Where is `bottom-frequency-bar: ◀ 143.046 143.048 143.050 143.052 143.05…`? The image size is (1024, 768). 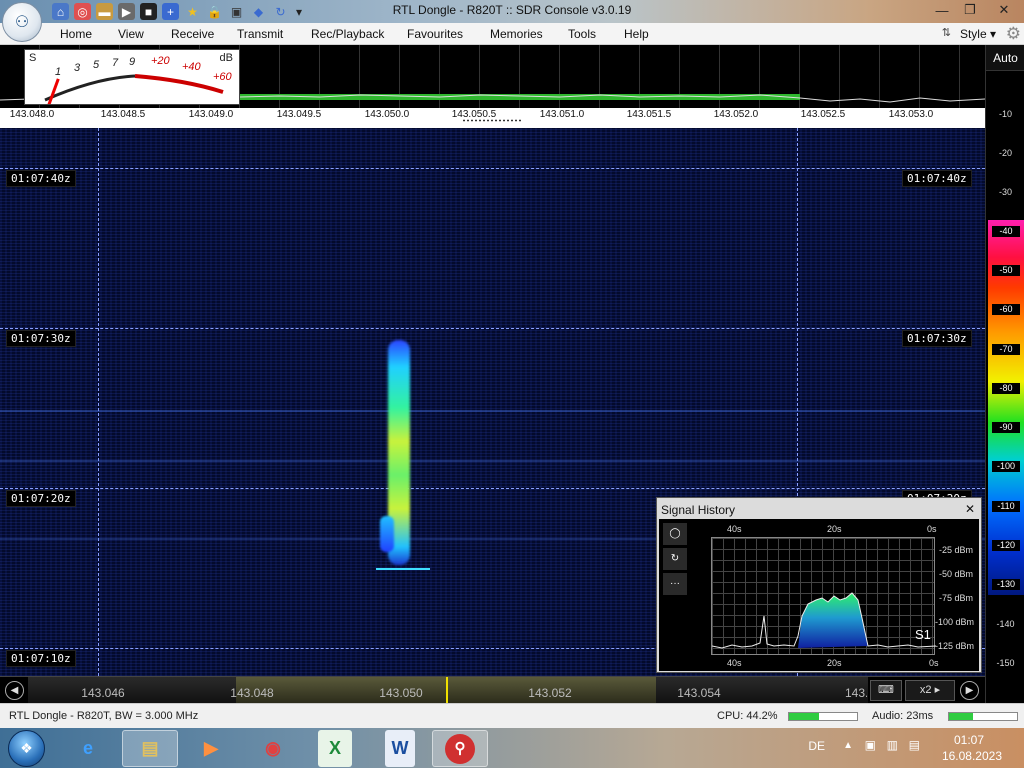 bottom-frequency-bar: ◀ 143.046 143.048 143.050 143.052 143.05… is located at coordinates (492, 690).